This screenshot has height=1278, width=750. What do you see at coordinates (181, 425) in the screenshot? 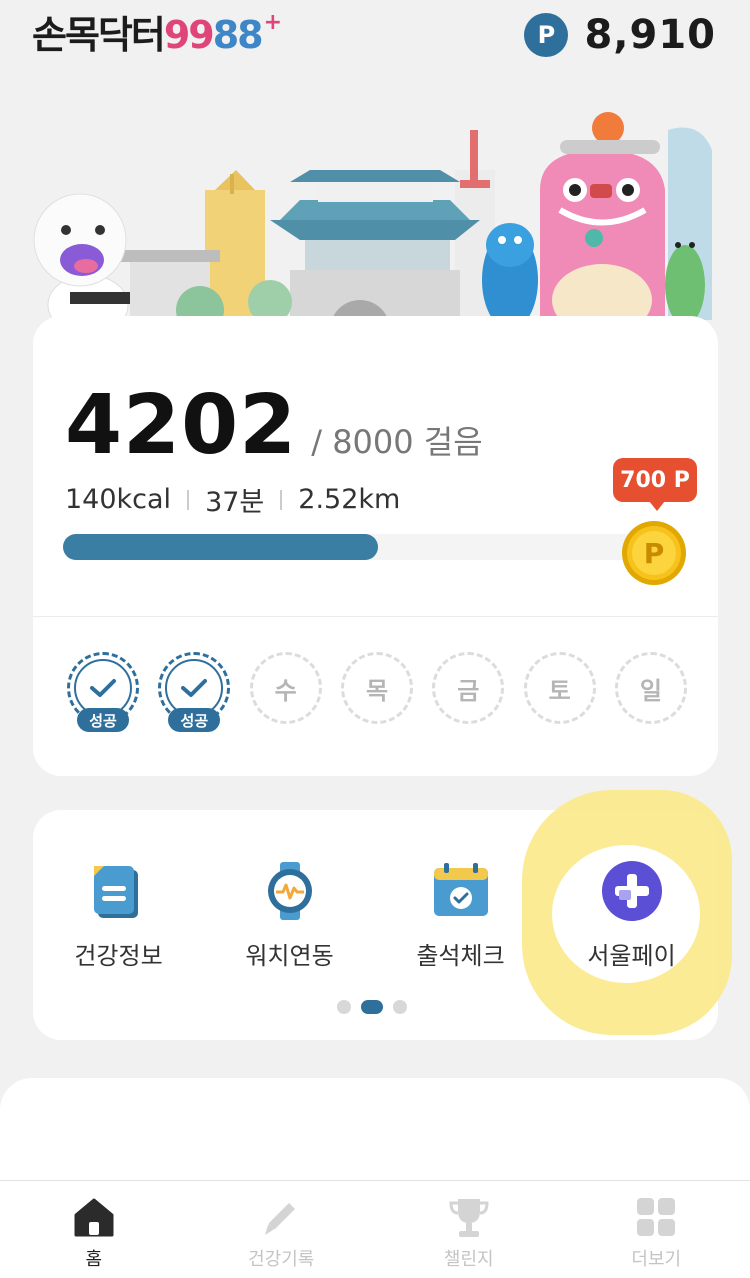
I see `step-count: 4202` at bounding box center [181, 425].